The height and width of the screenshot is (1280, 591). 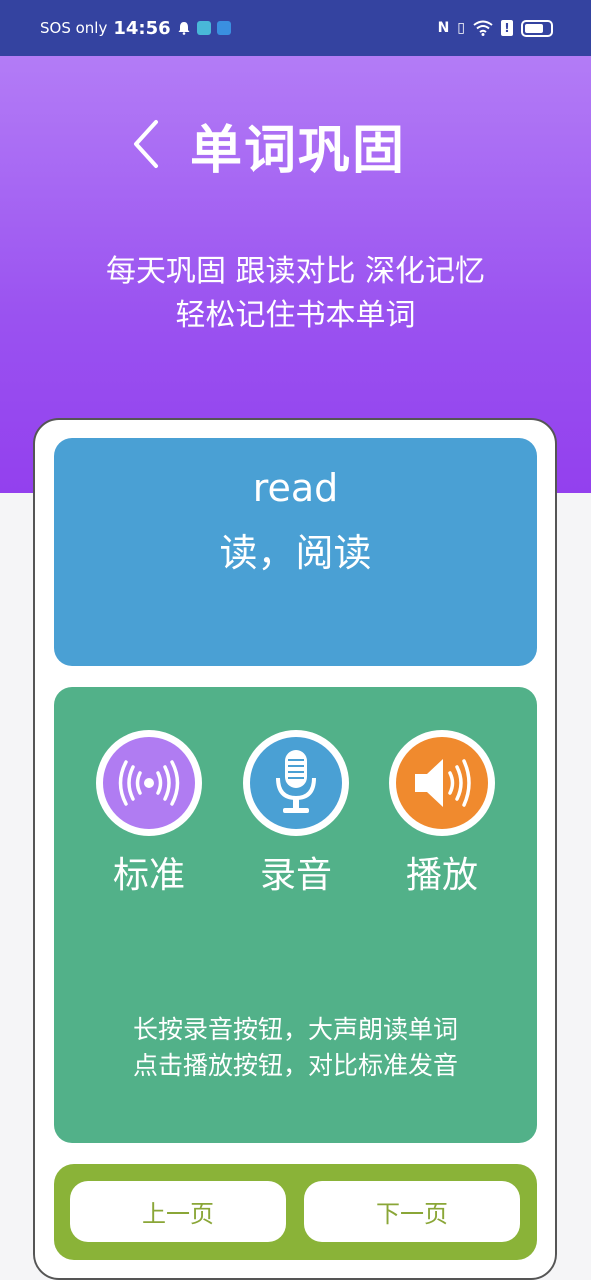 What do you see at coordinates (443, 28) in the screenshot?
I see `nfc-icon: N` at bounding box center [443, 28].